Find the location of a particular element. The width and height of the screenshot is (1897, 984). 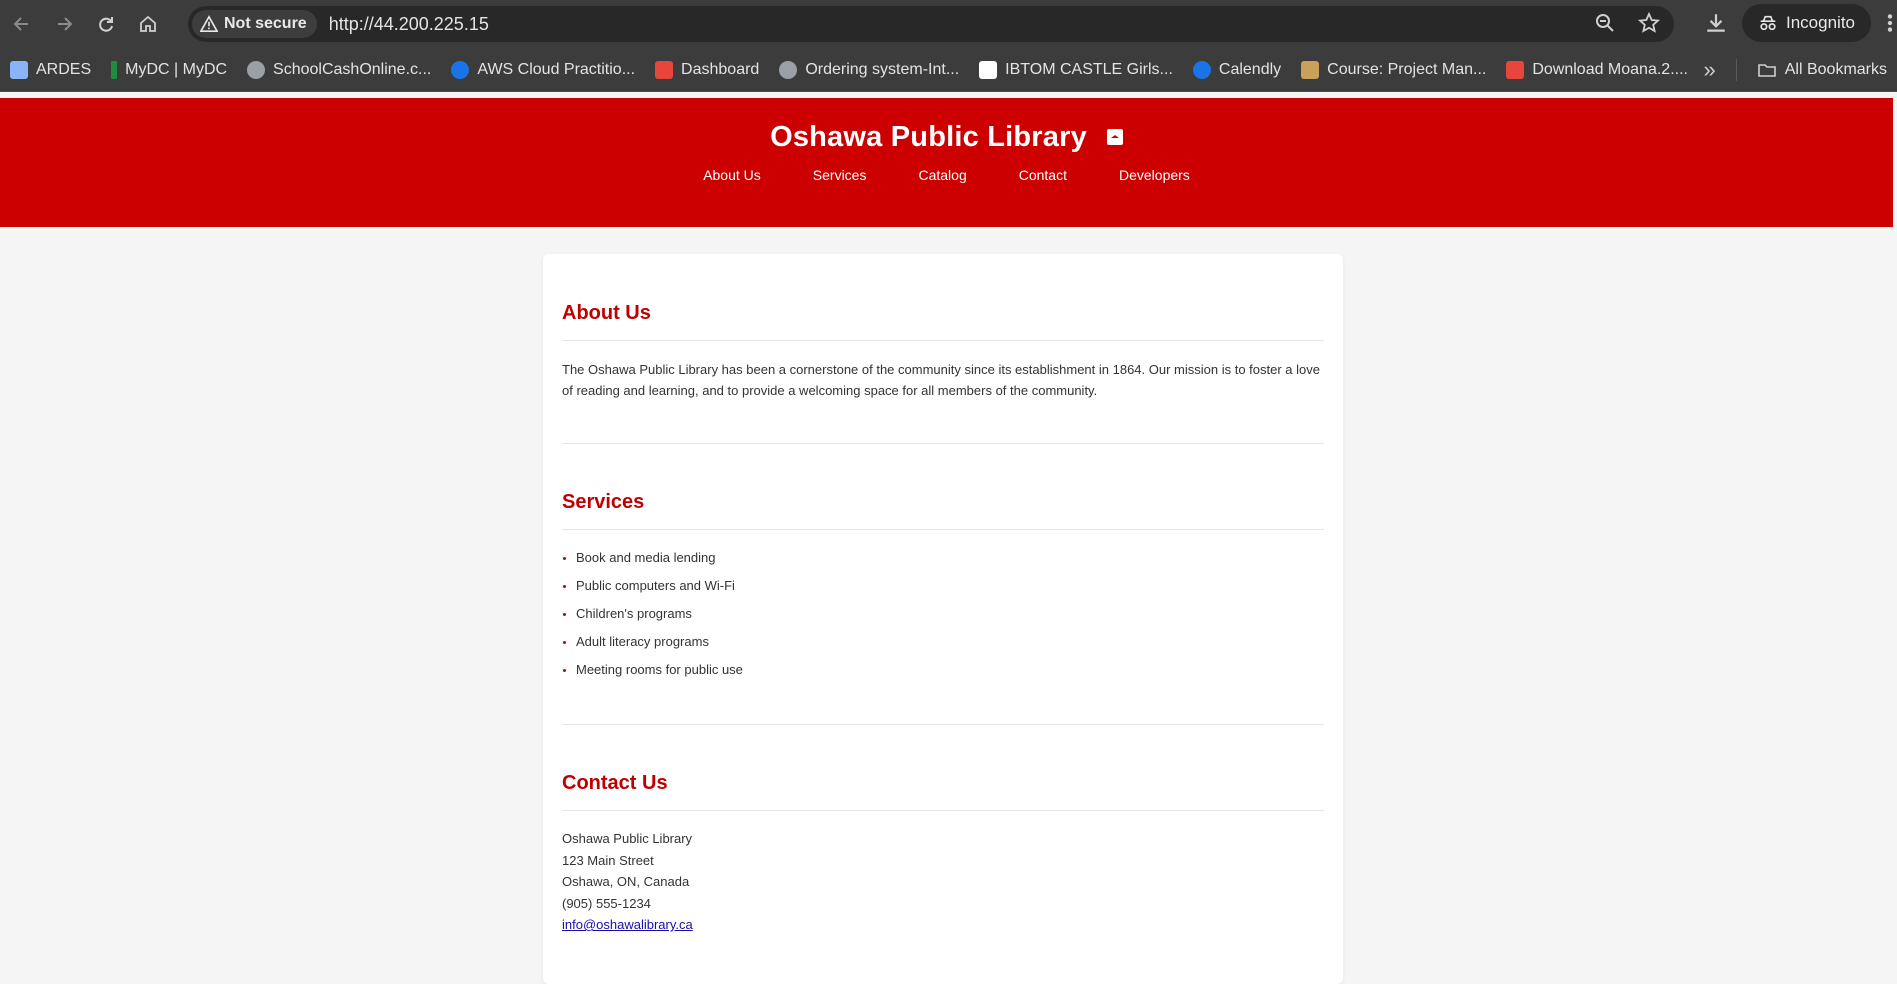

bookmark-item: Calendly is located at coordinates (1237, 70).